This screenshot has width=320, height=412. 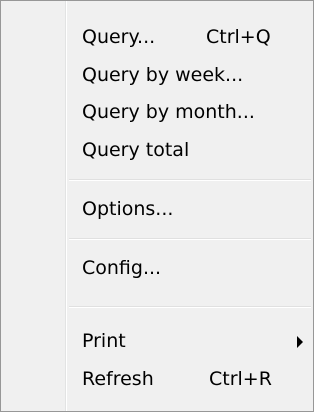 What do you see at coordinates (136, 150) in the screenshot?
I see `menu-item-label: Query total` at bounding box center [136, 150].